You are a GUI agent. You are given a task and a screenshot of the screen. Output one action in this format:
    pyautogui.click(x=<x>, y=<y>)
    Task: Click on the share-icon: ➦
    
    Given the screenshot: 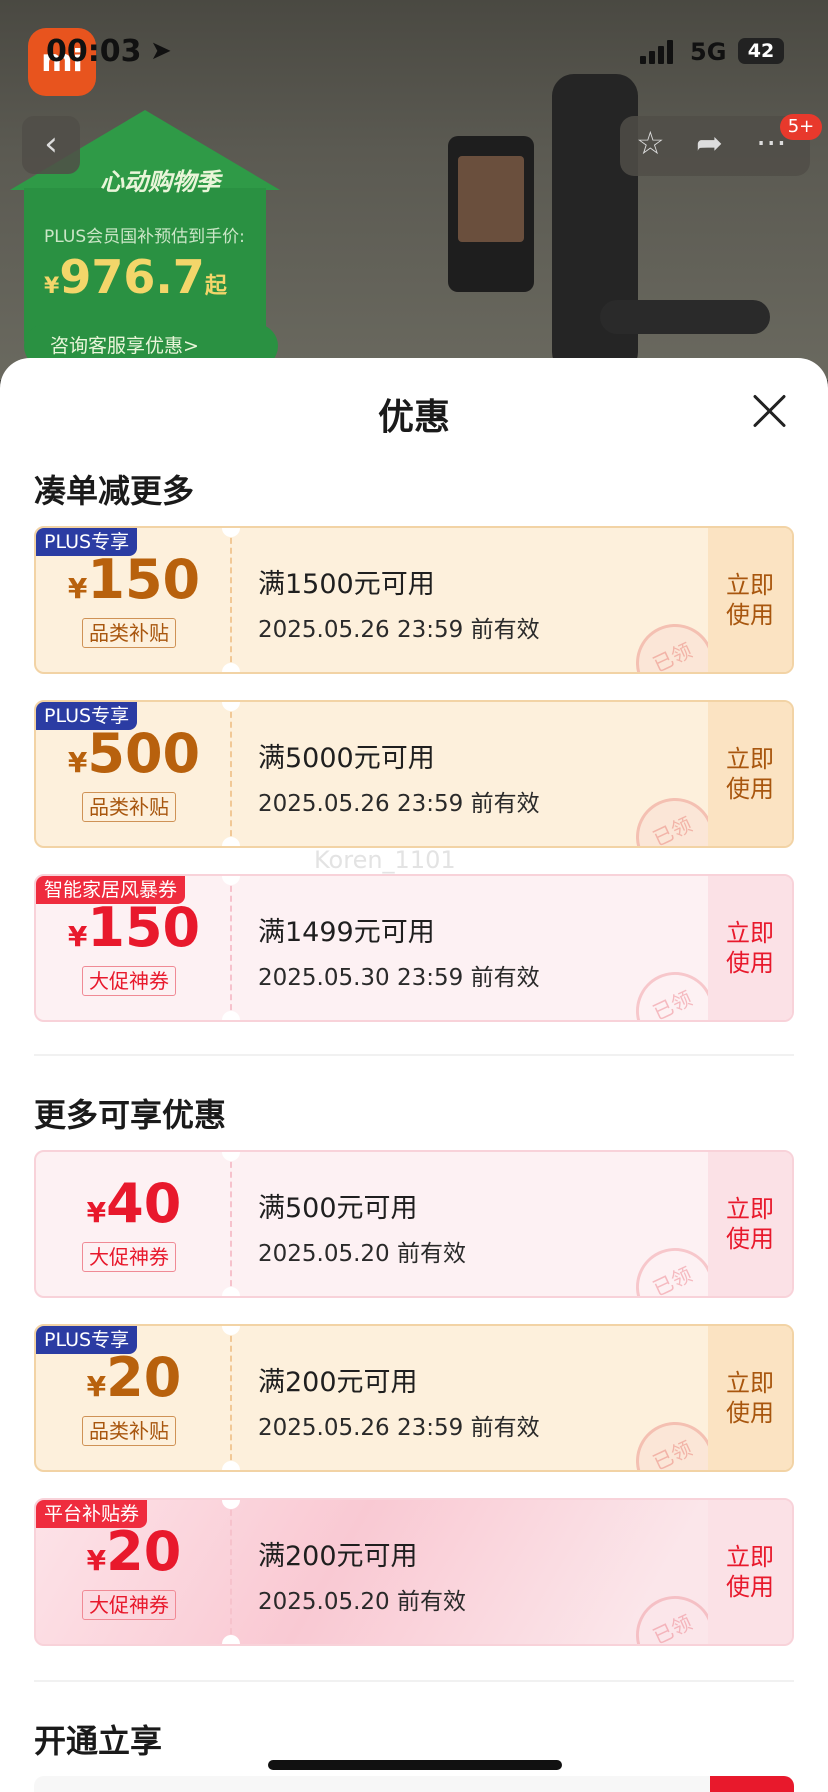 What is the action you would take?
    pyautogui.click(x=709, y=143)
    